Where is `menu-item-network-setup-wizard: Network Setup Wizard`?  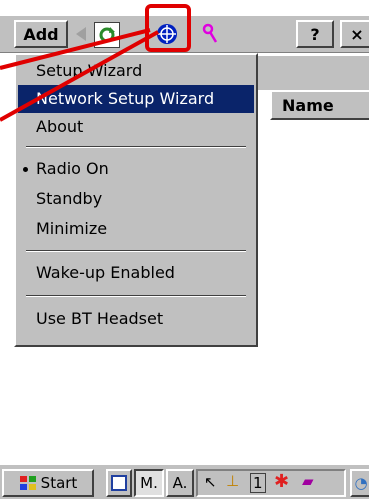 menu-item-network-setup-wizard: Network Setup Wizard is located at coordinates (136, 99).